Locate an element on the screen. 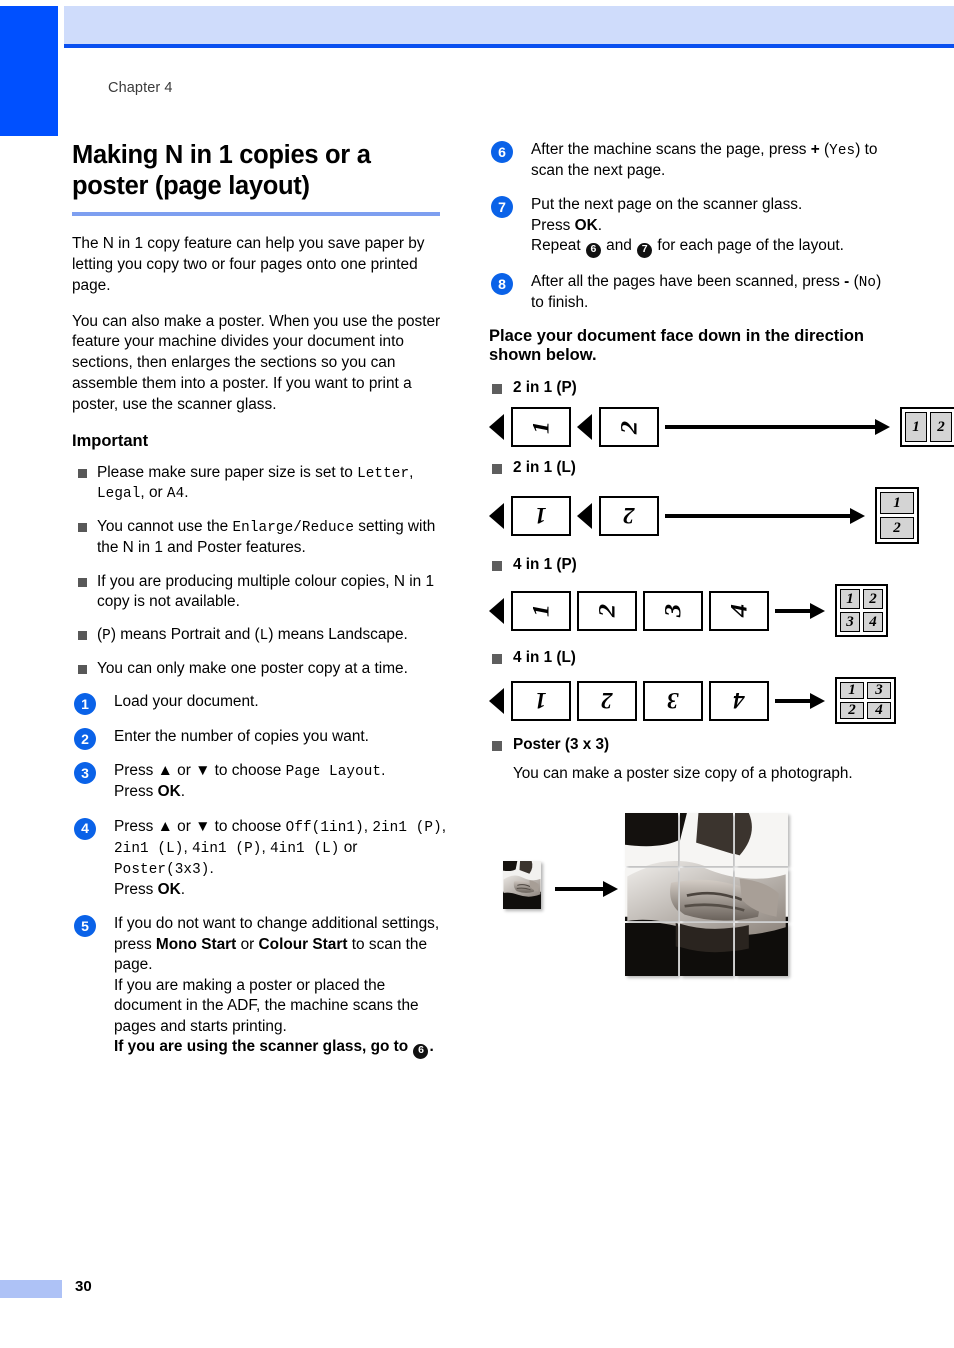 The image size is (954, 1348). text: Please make sure paper size is set to is located at coordinates (227, 472).